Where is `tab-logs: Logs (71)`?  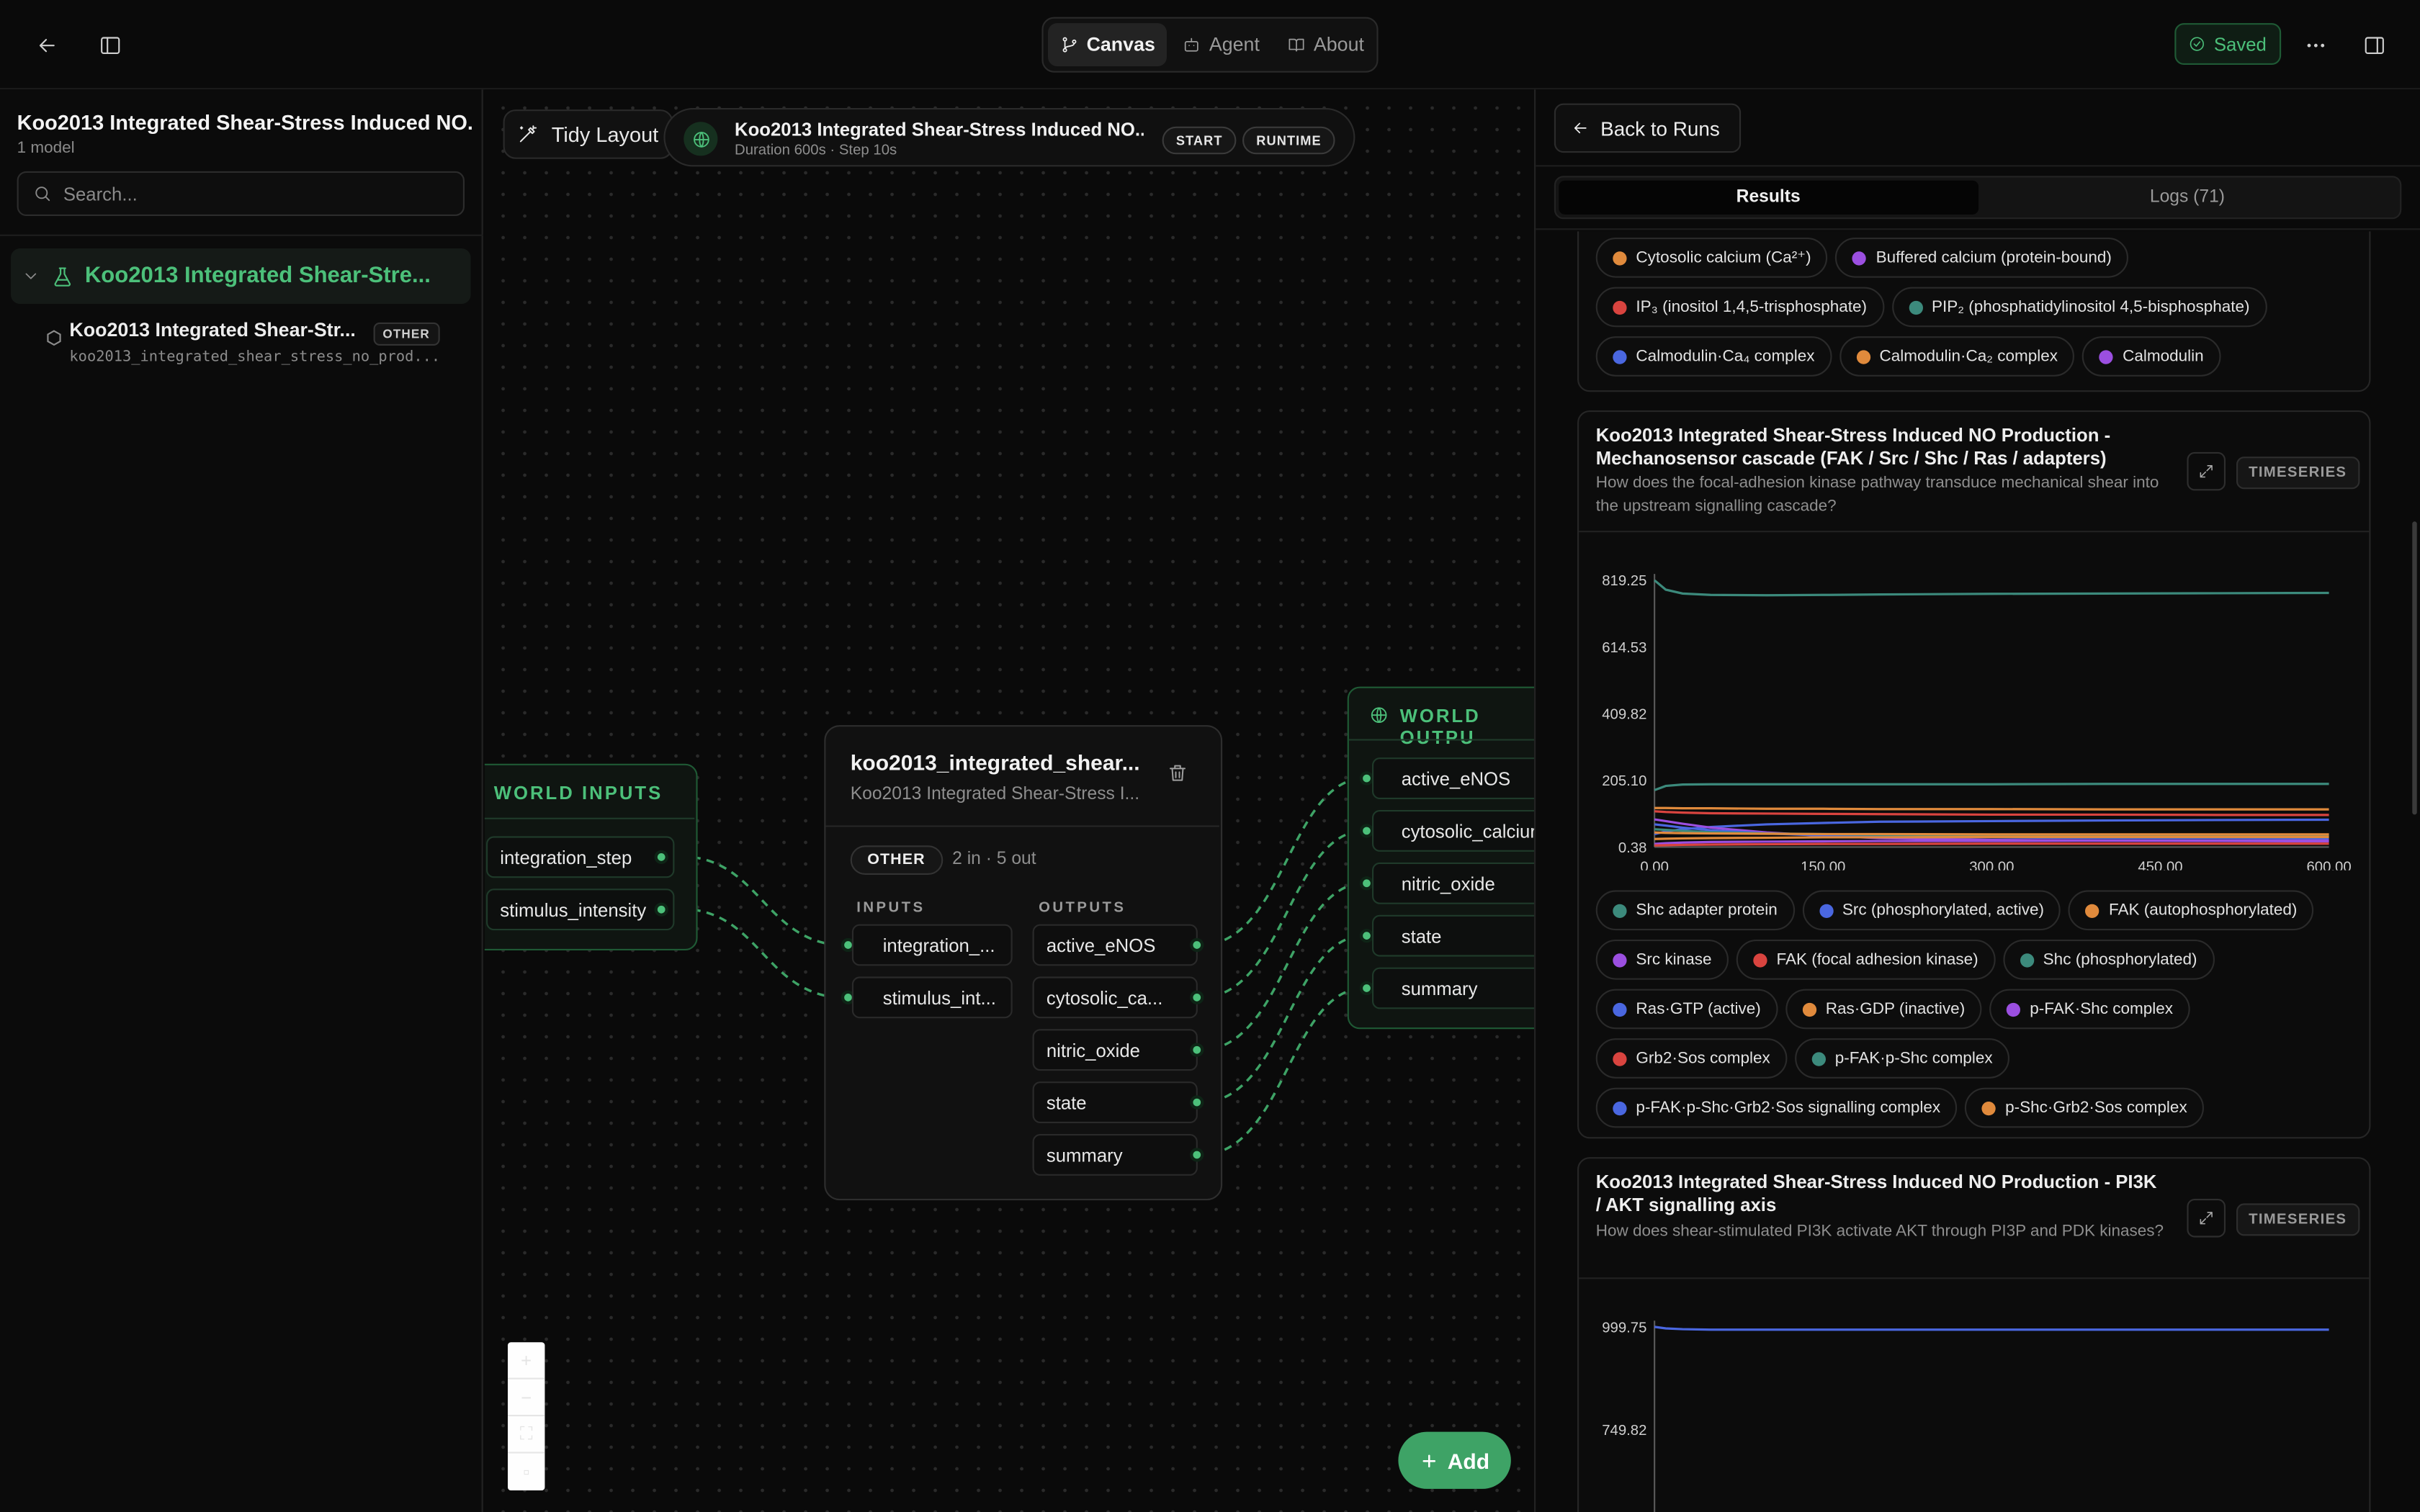
tab-logs: Logs (71) is located at coordinates (2187, 198).